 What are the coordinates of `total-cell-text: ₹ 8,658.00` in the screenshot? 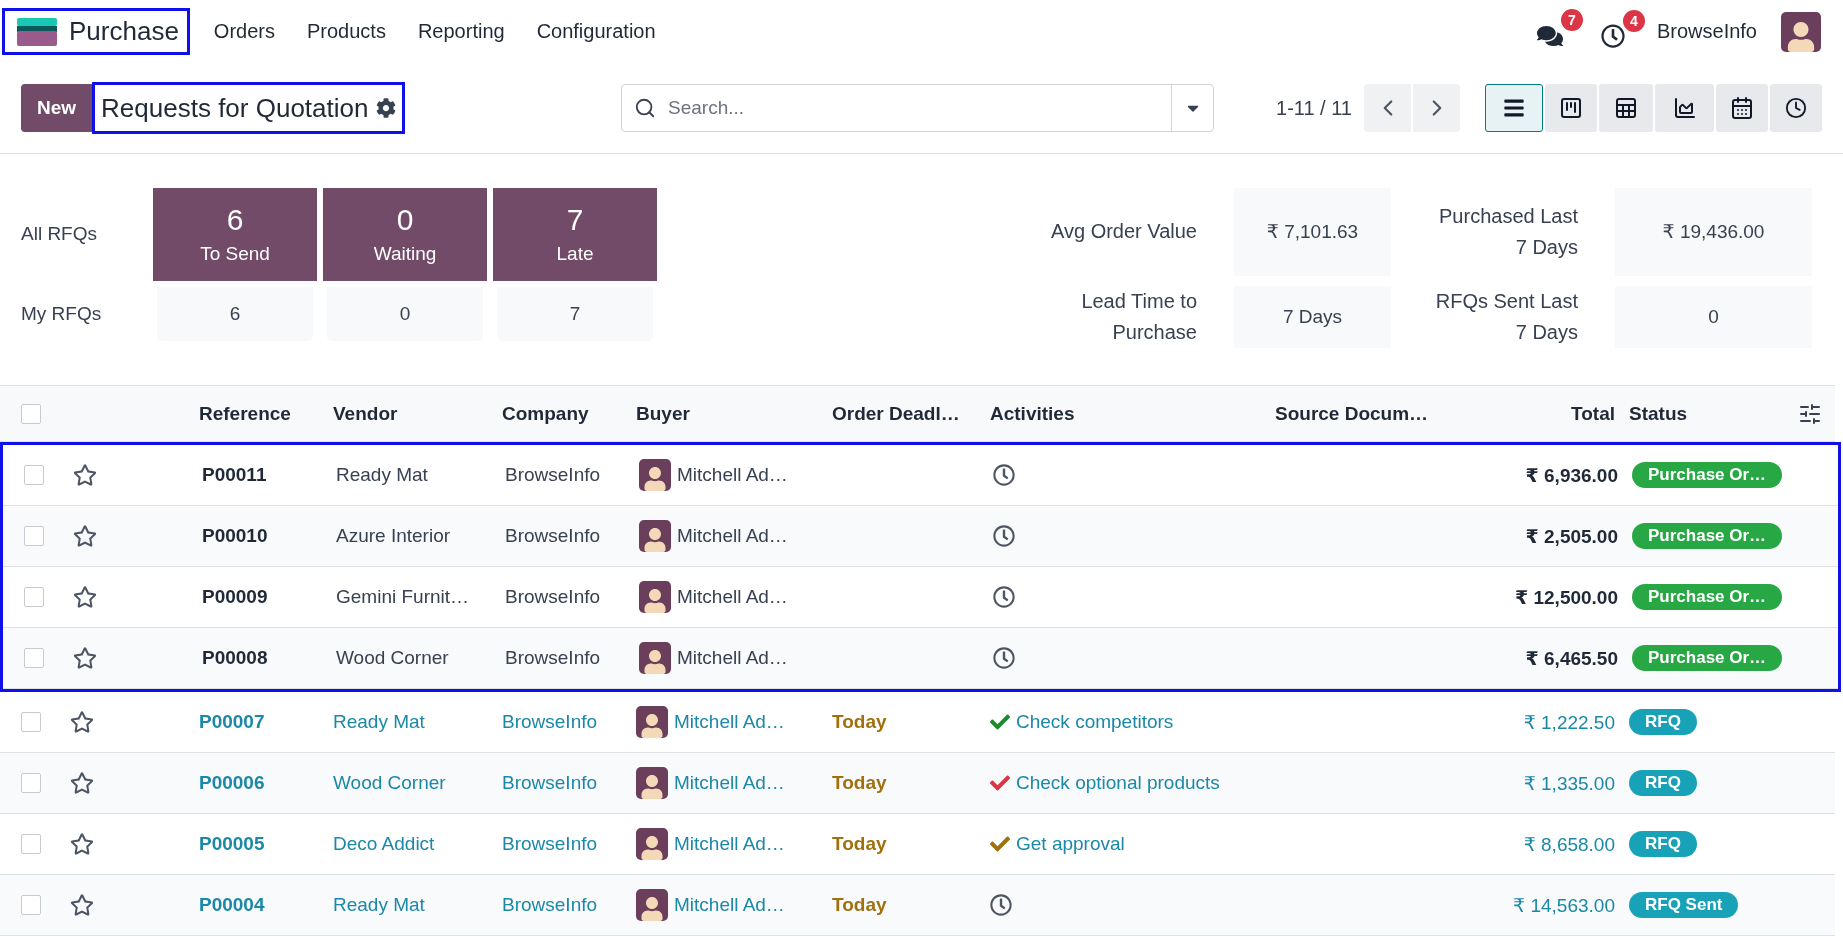 It's located at (1569, 844).